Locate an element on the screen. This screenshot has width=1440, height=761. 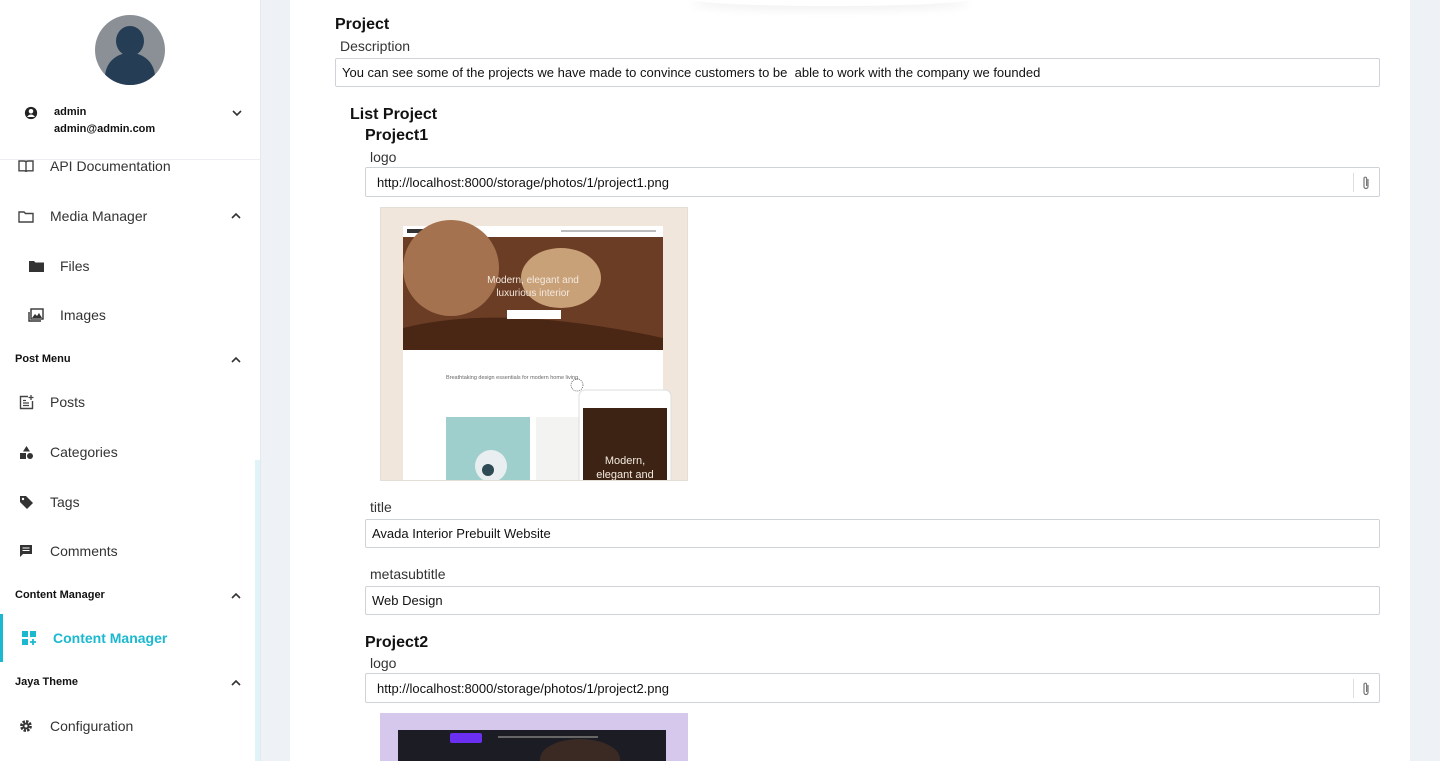
avatar is located at coordinates (130, 50).